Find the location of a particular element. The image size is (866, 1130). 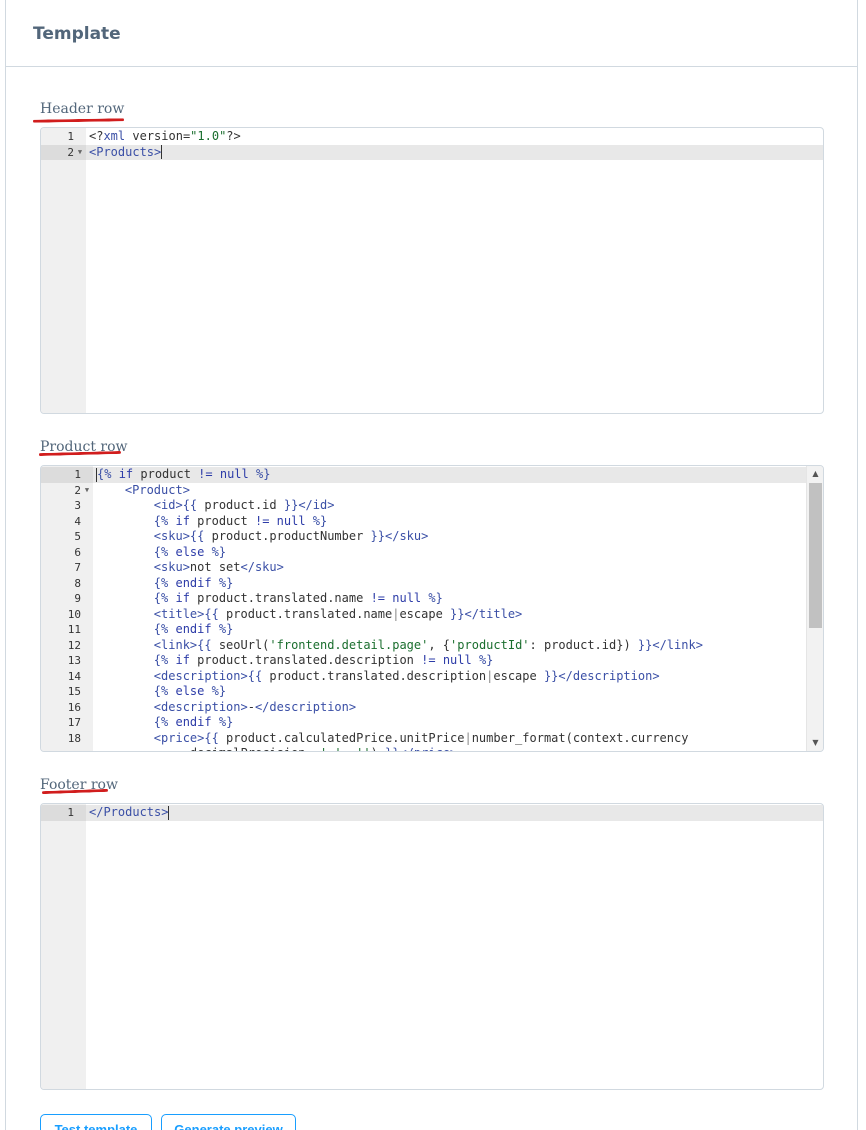

line-number: 16 is located at coordinates (74, 707).